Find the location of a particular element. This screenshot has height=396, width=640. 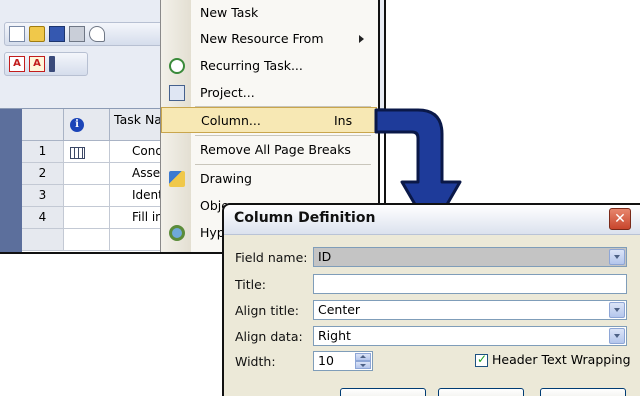

task-name-header-label: Task Na is located at coordinates (138, 119).